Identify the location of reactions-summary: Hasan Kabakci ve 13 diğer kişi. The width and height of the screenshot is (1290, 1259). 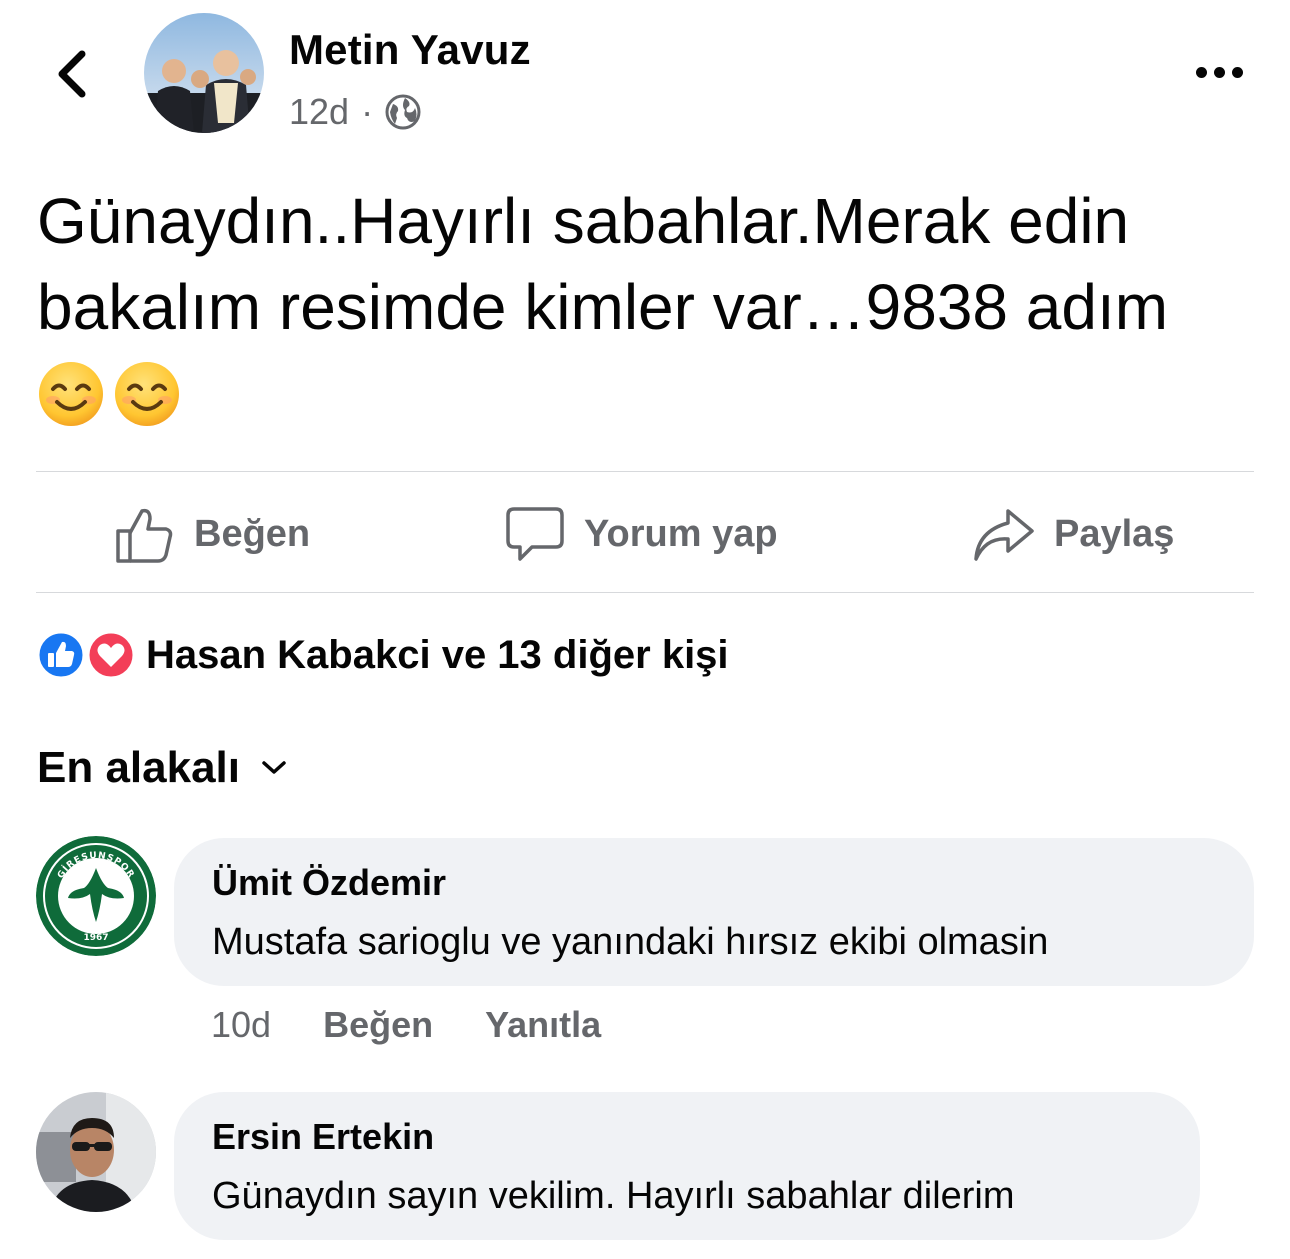
(382, 655).